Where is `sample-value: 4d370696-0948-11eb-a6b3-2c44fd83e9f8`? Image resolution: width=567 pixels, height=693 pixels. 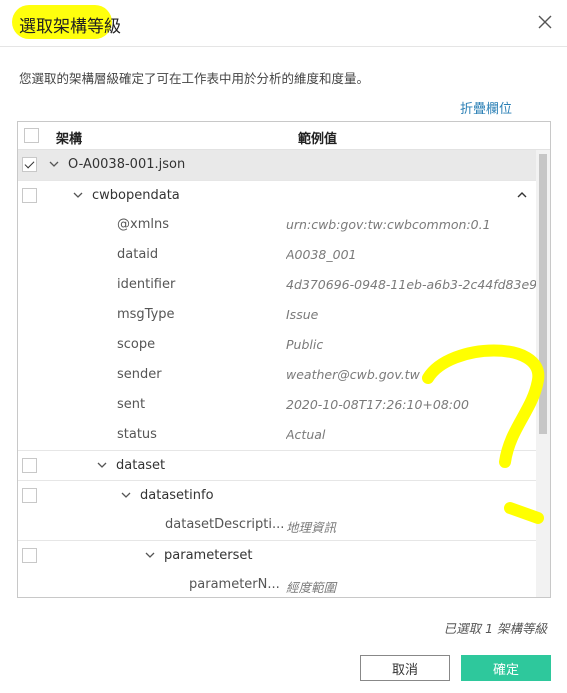 sample-value: 4d370696-0948-11eb-a6b3-2c44fd83e9f8 is located at coordinates (411, 284).